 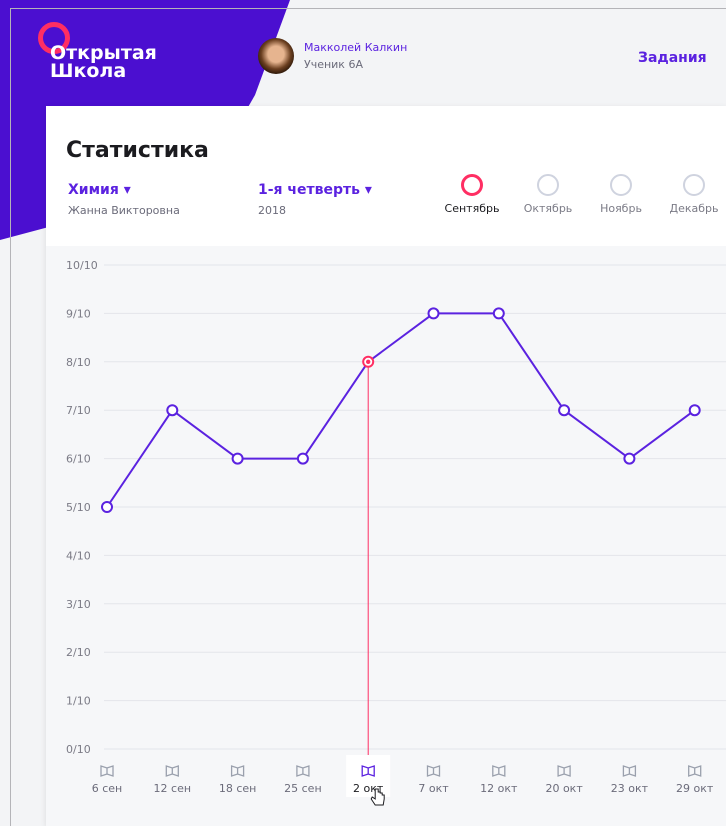 I want to click on user-name: Макколей Калкин, so click(x=356, y=47).